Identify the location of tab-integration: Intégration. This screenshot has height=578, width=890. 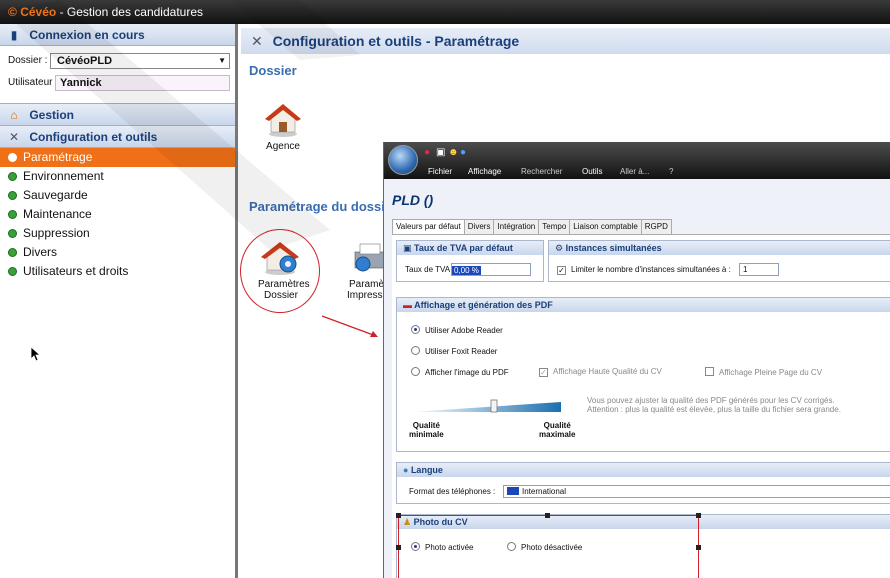
(516, 226).